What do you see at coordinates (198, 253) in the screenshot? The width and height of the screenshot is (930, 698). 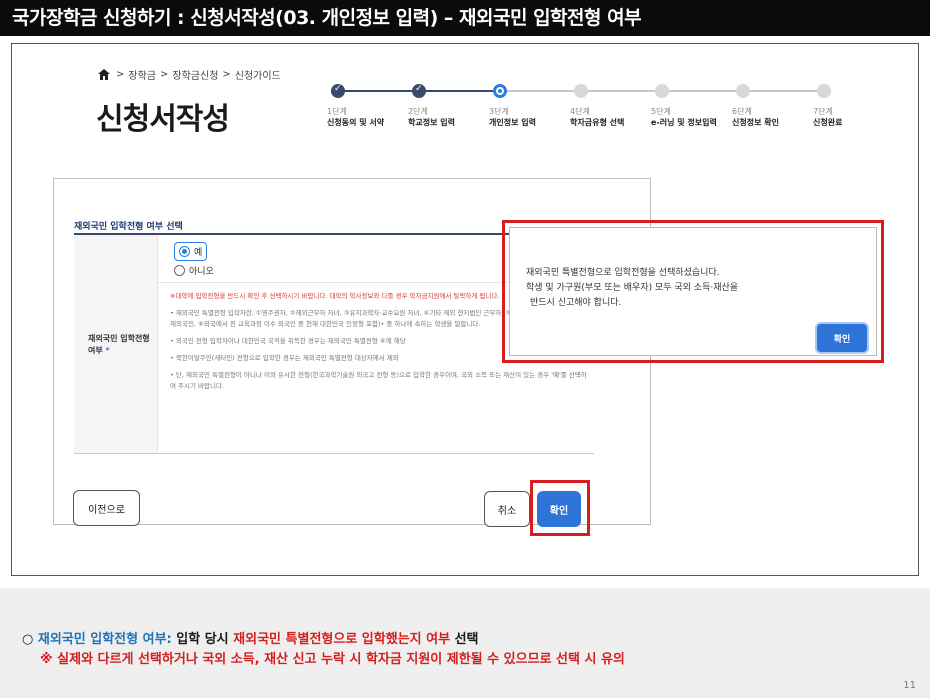 I see `option-yes-label: 예` at bounding box center [198, 253].